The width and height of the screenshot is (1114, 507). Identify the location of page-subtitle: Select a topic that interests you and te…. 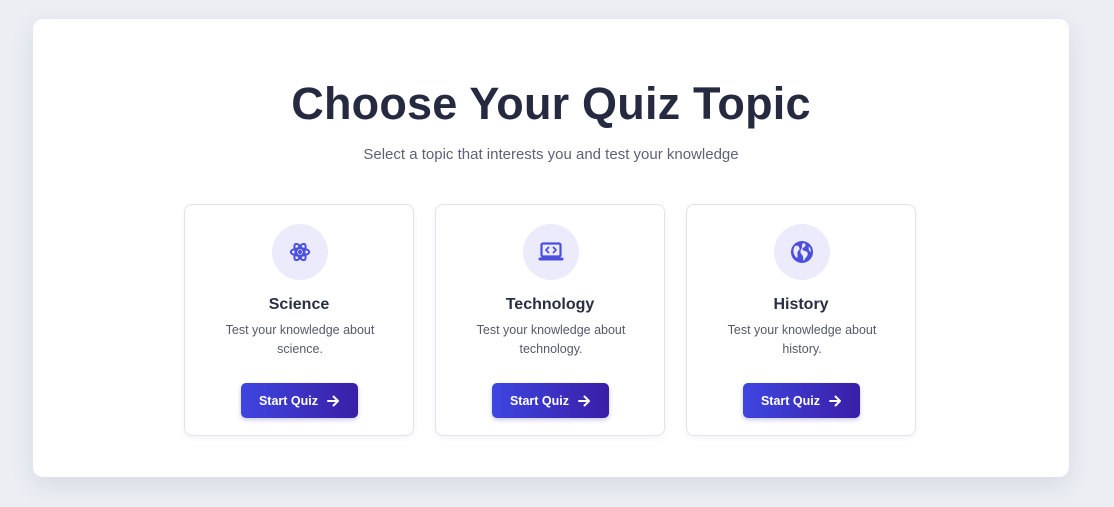
(551, 154).